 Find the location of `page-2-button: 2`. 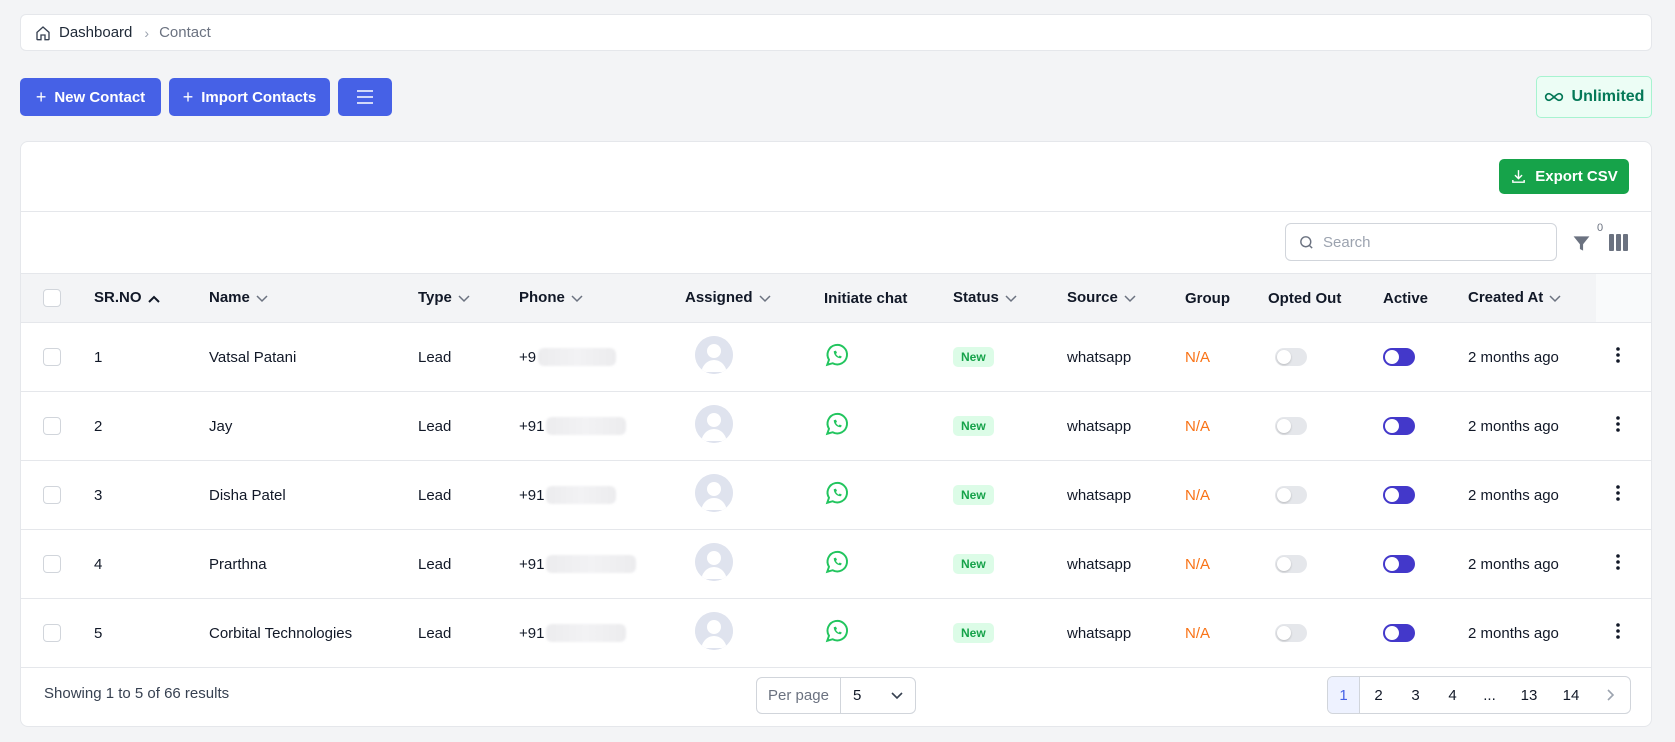

page-2-button: 2 is located at coordinates (1378, 695).